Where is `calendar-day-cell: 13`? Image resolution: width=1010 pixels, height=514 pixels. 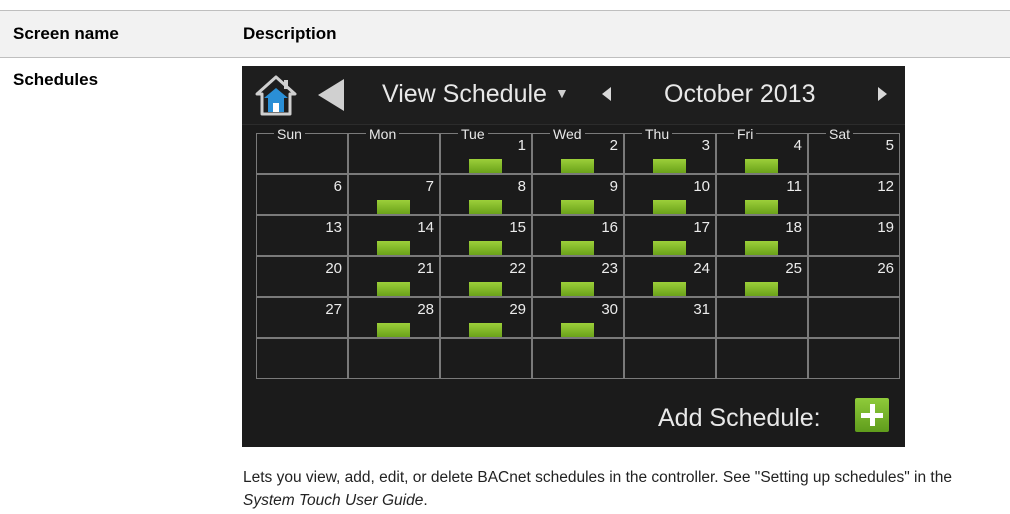 calendar-day-cell: 13 is located at coordinates (302, 235).